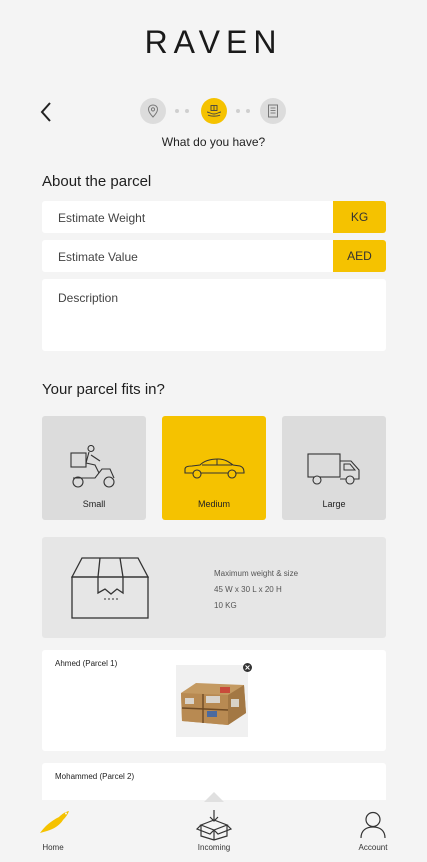  I want to click on size-option-medium: Medium, so click(214, 468).